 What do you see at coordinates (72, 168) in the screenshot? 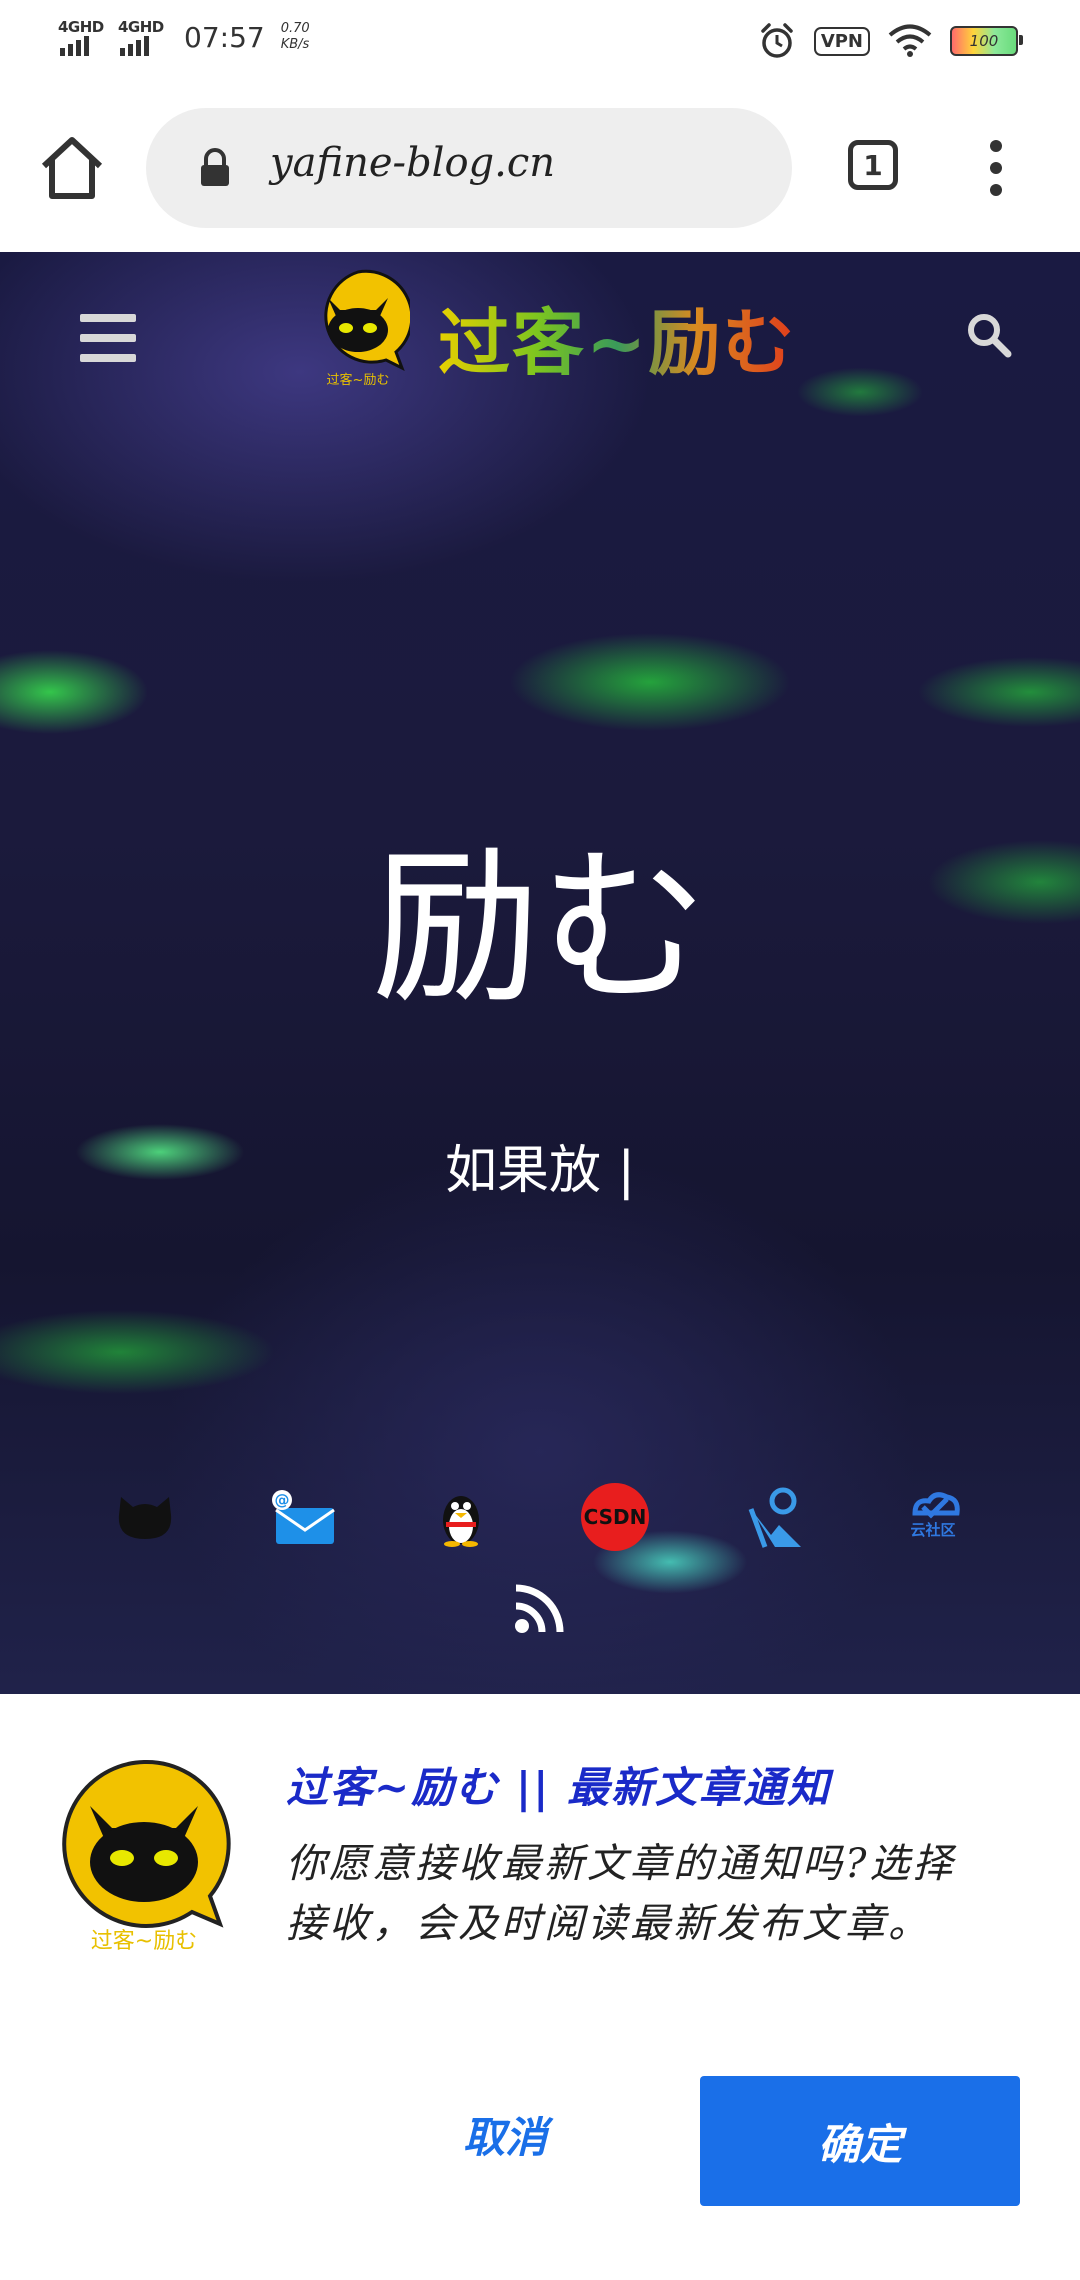
I see `home-icon` at bounding box center [72, 168].